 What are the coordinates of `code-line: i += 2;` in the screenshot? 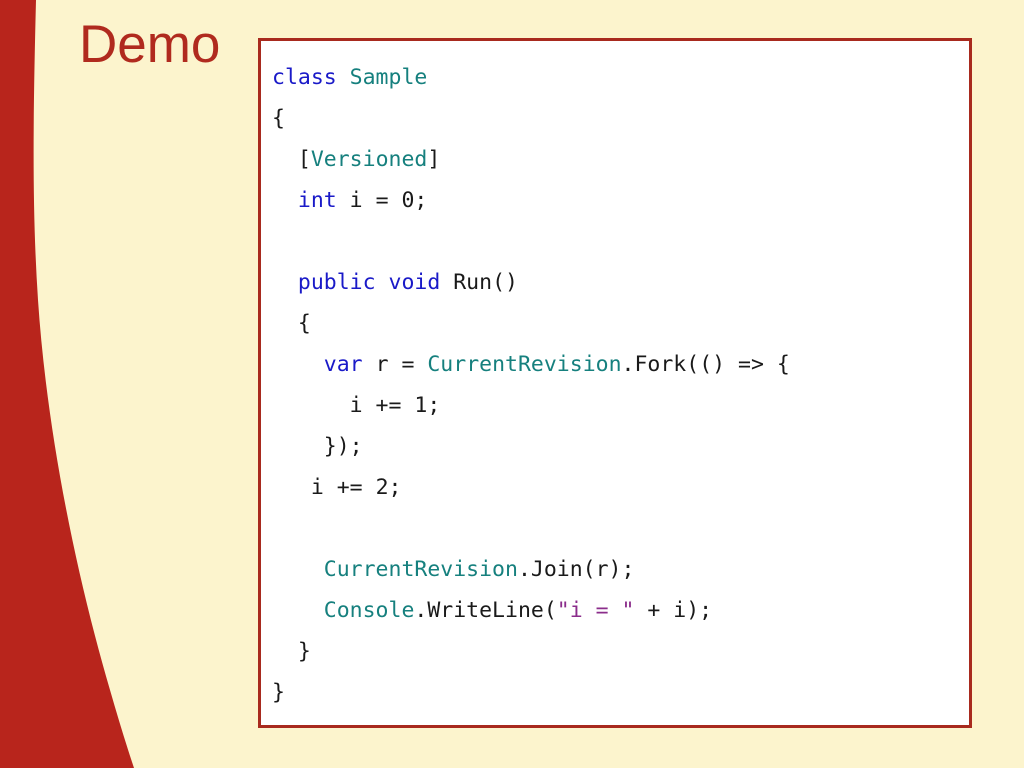 It's located at (620, 487).